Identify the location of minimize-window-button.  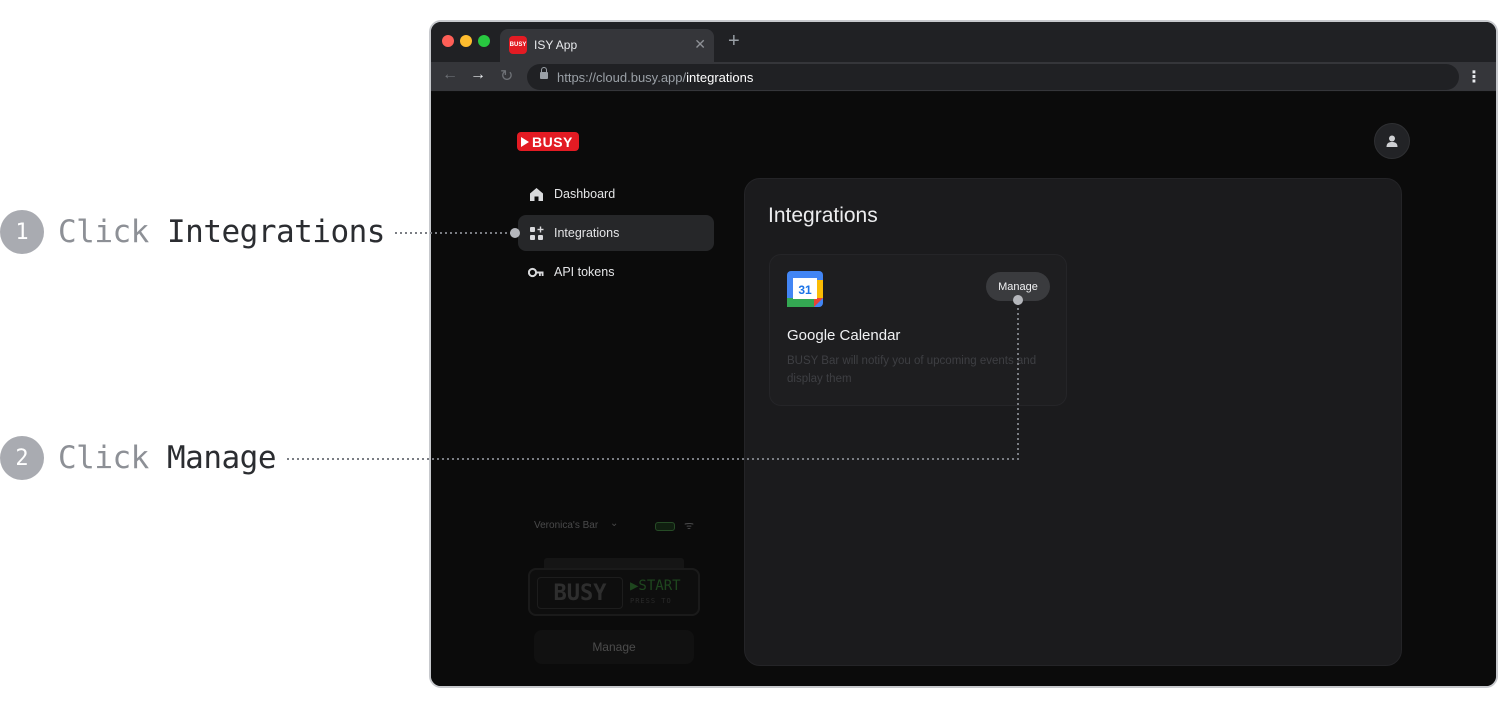
(466, 41).